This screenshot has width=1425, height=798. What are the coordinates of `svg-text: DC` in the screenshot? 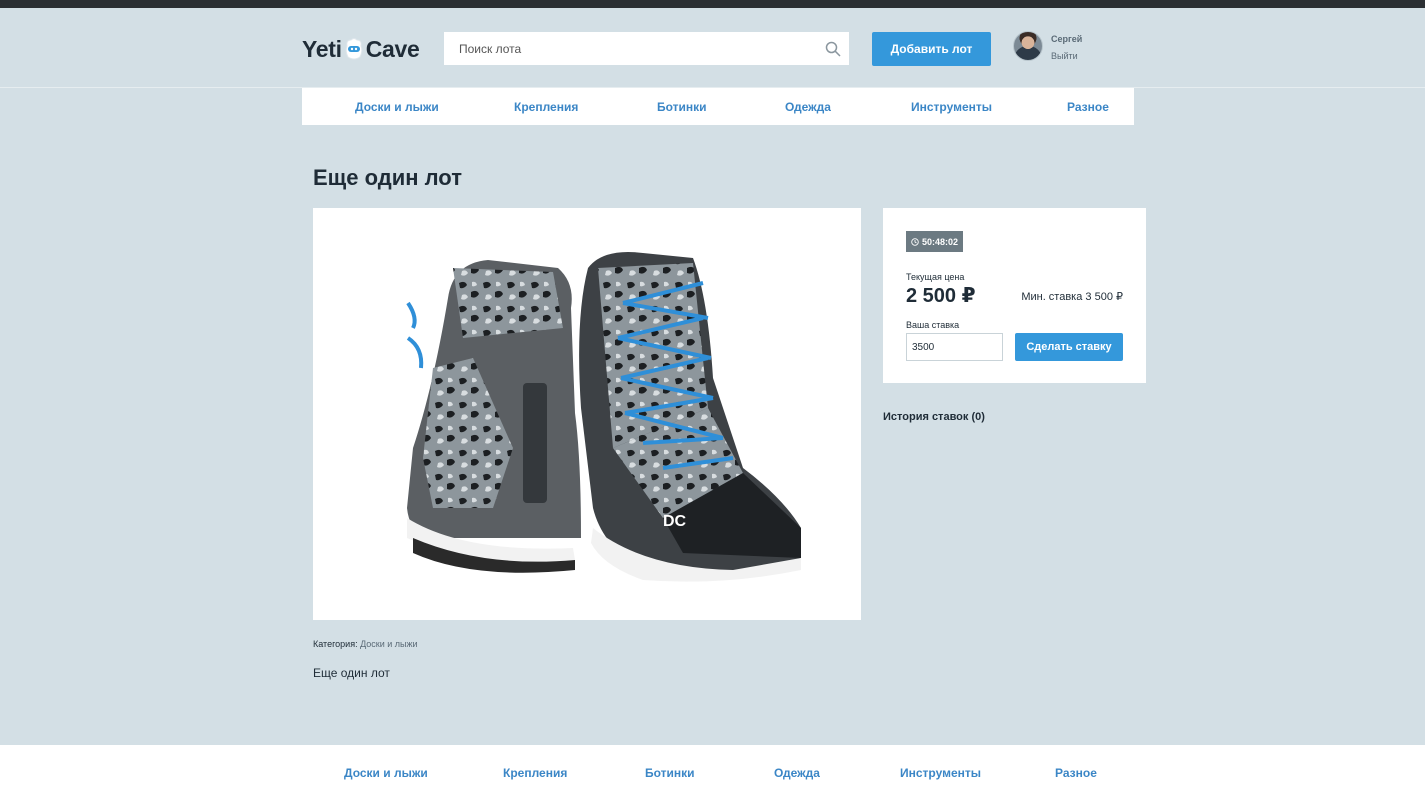 It's located at (675, 521).